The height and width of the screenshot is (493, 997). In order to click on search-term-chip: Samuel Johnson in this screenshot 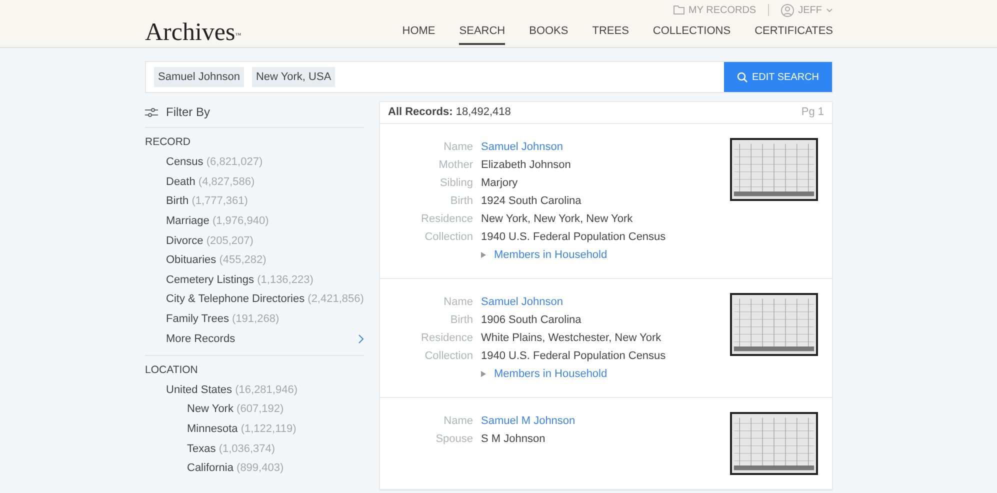, I will do `click(199, 77)`.